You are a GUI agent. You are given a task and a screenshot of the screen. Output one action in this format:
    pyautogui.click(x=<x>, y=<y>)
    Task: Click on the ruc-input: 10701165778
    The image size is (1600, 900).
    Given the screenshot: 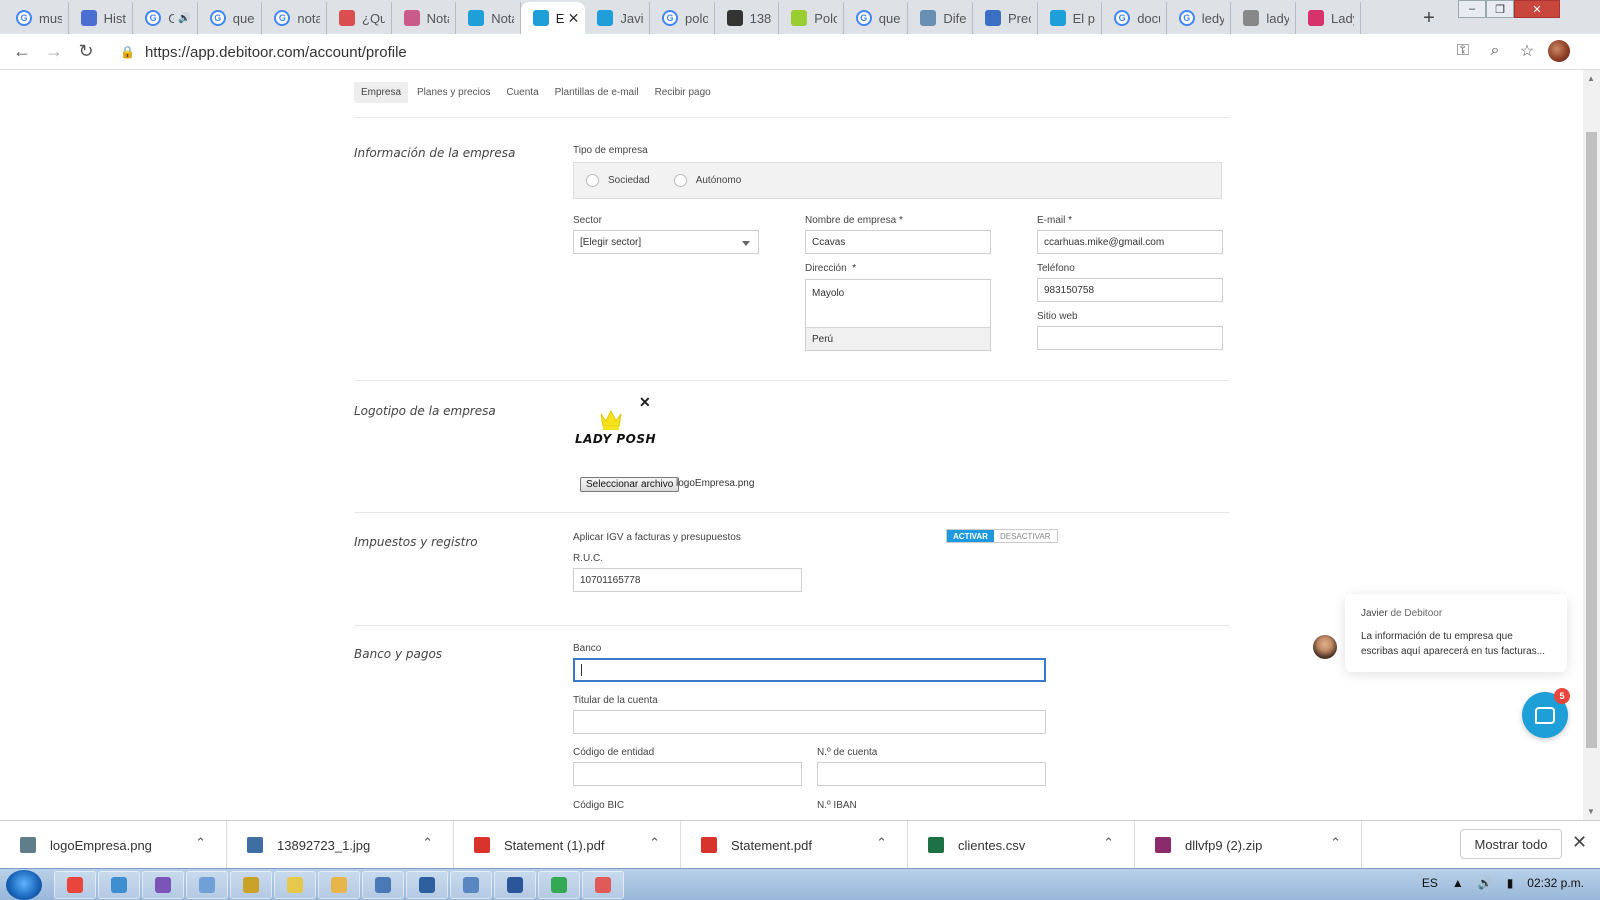 What is the action you would take?
    pyautogui.click(x=687, y=580)
    